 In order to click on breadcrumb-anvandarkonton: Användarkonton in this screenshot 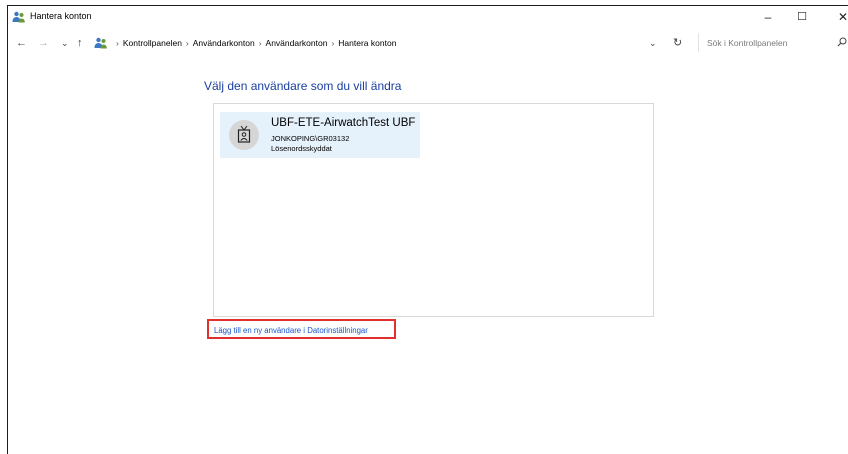, I will do `click(224, 43)`.